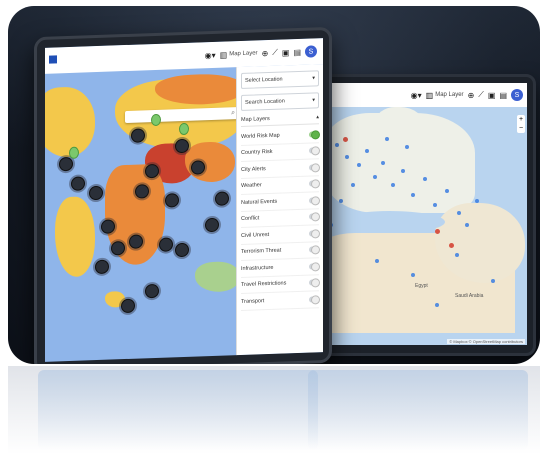 The width and height of the screenshot is (548, 464). I want to click on zoom-controls: + −, so click(521, 124).